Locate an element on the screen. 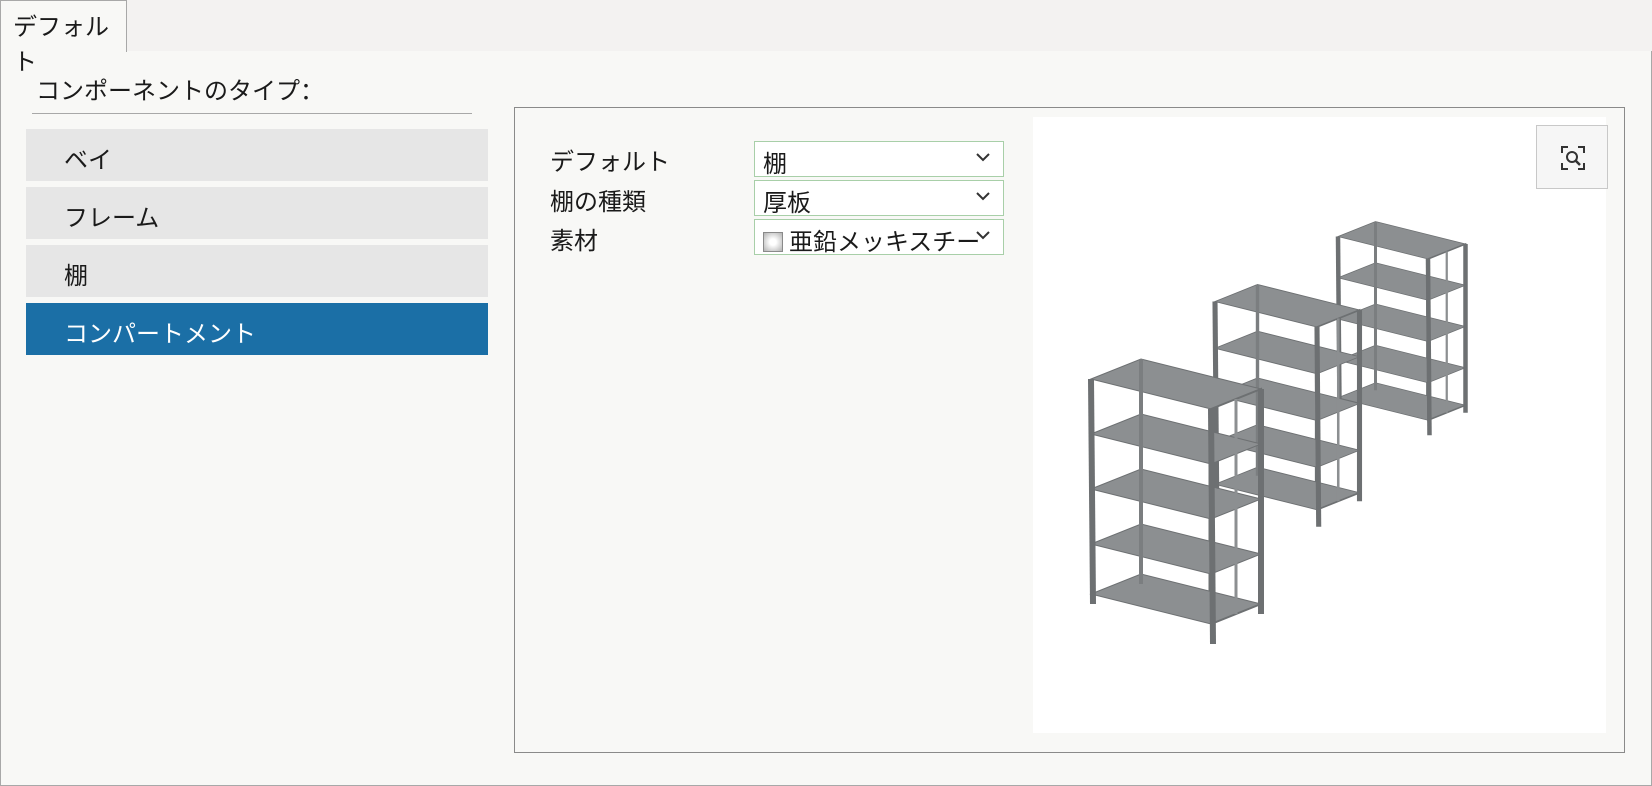 This screenshot has height=786, width=1652. property-label-default: デフォルト is located at coordinates (610, 162).